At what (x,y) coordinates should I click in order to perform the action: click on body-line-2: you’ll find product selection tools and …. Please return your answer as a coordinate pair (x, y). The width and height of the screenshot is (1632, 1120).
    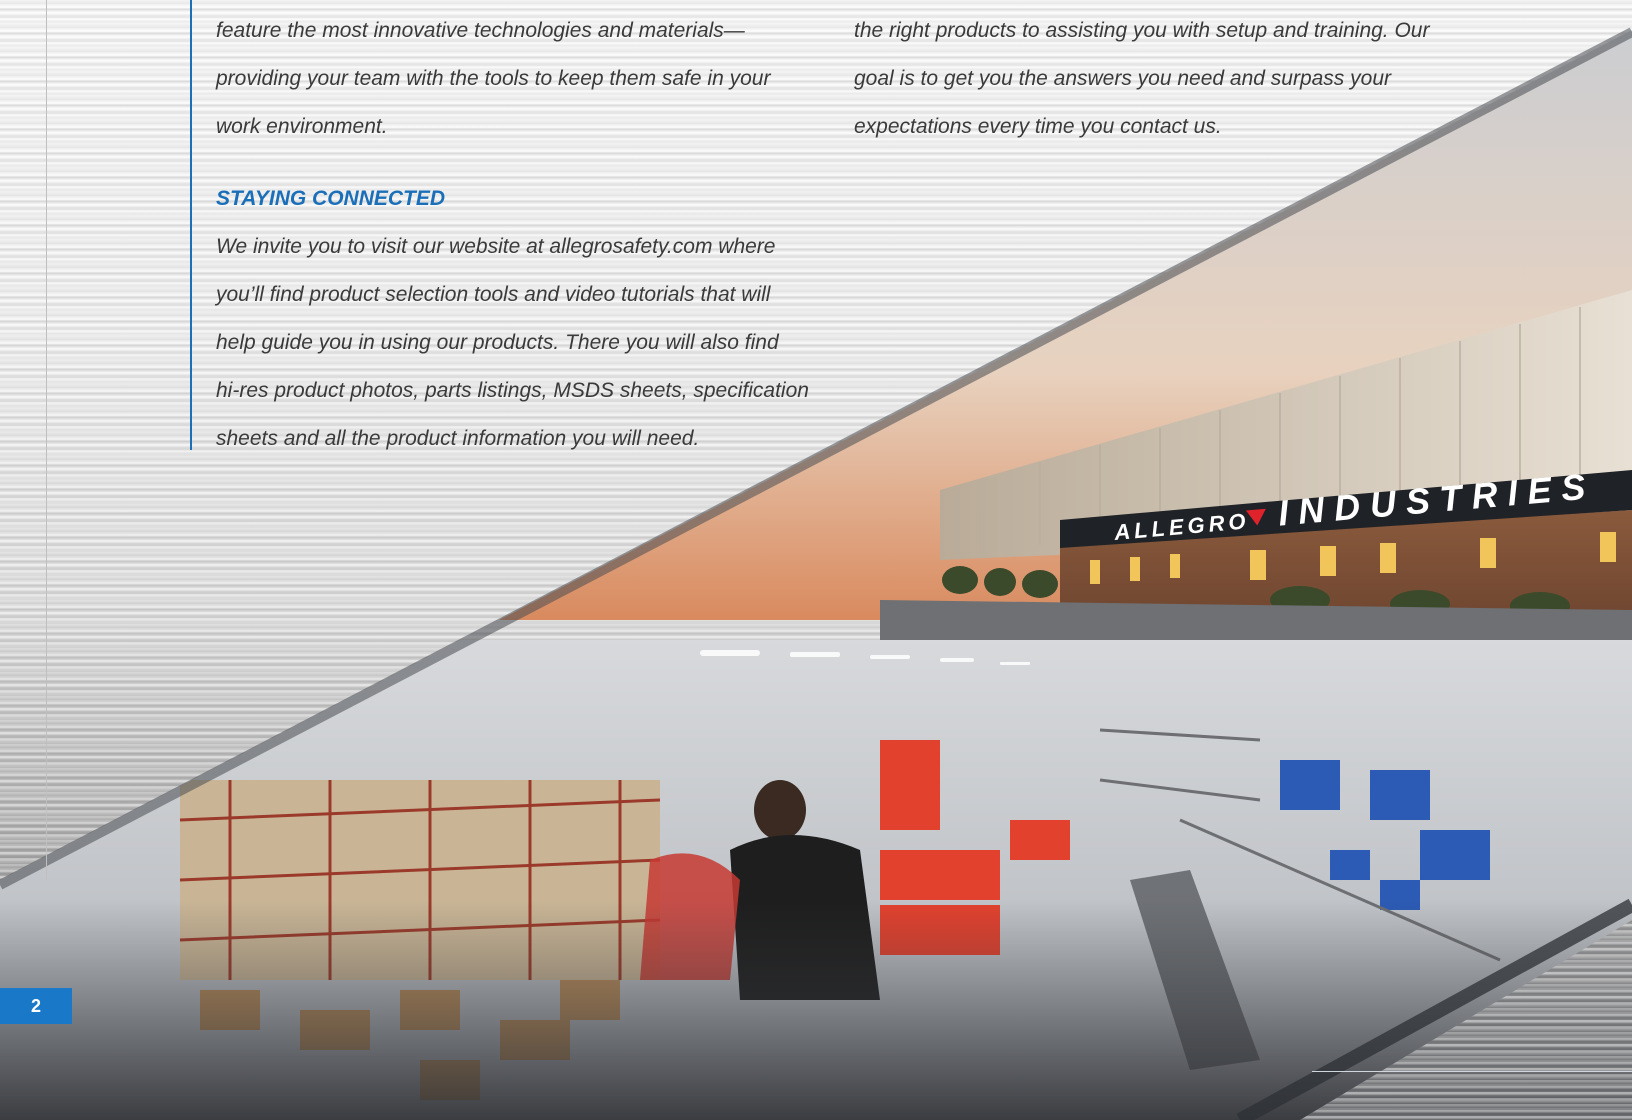
    Looking at the image, I should click on (493, 294).